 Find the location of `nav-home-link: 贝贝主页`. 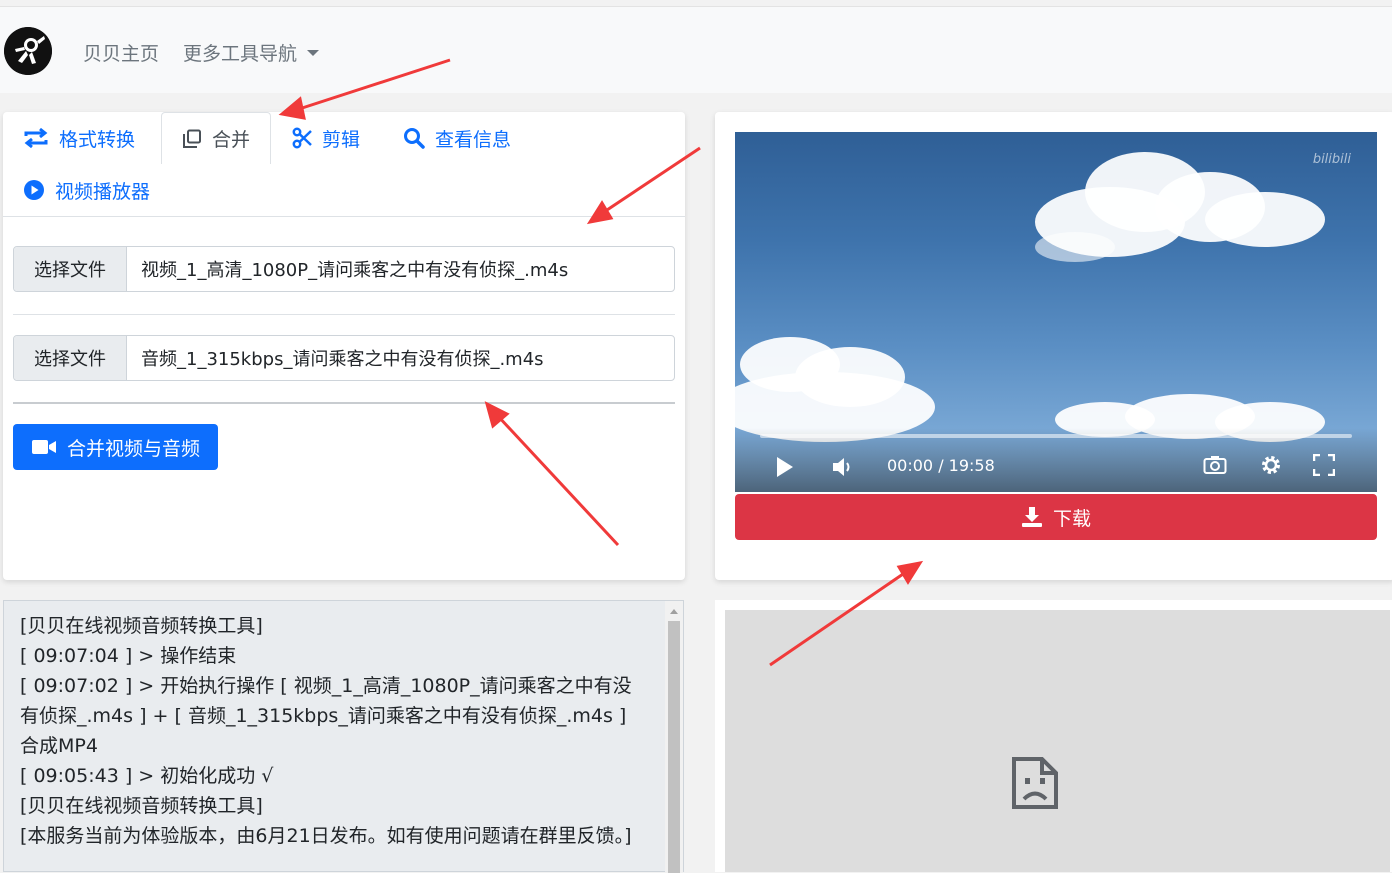

nav-home-link: 贝贝主页 is located at coordinates (121, 52).